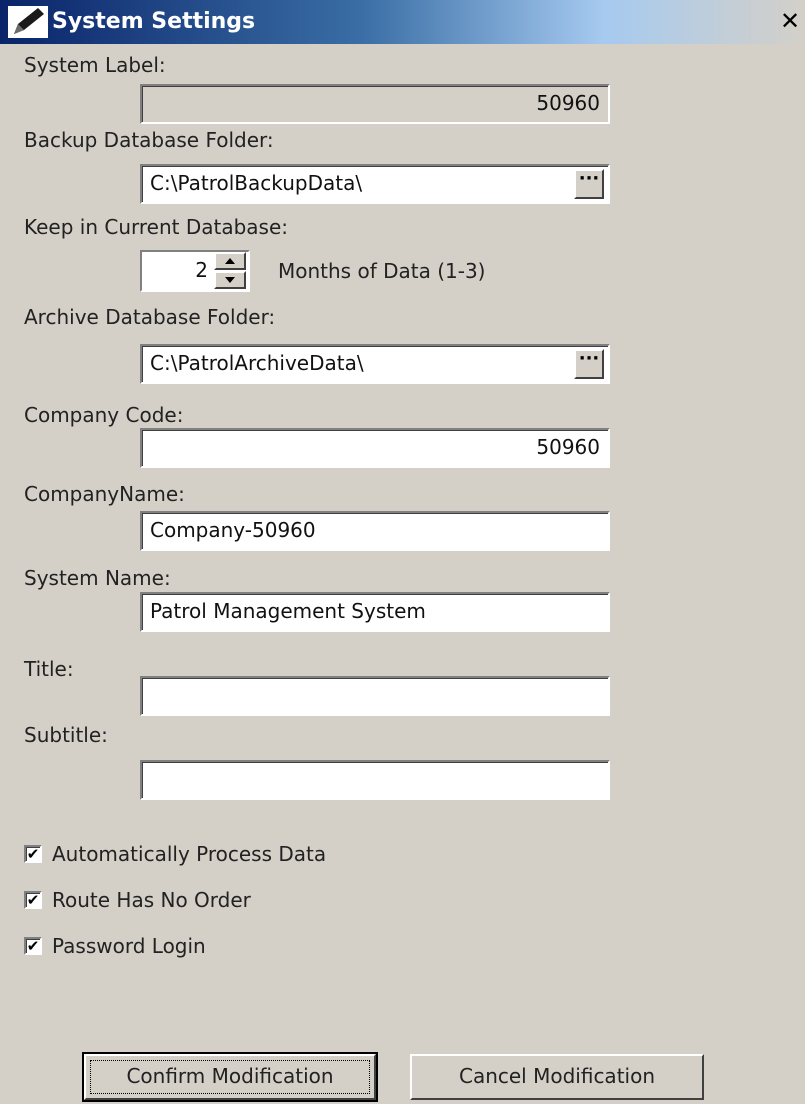 Image resolution: width=805 pixels, height=1104 pixels. I want to click on system-label-field: 50960, so click(375, 104).